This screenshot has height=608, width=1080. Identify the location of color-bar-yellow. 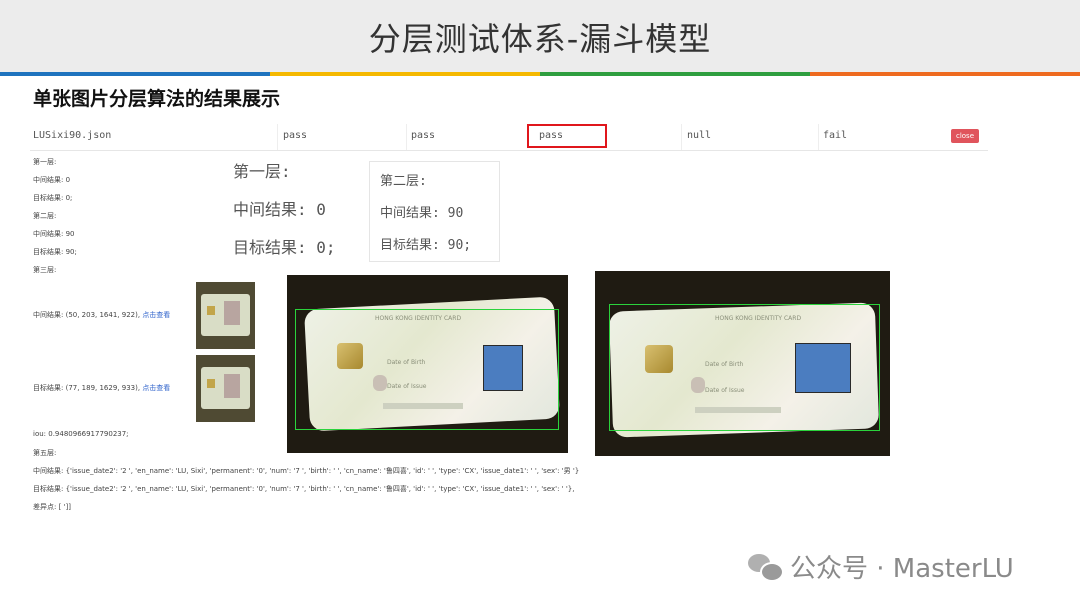
(405, 74).